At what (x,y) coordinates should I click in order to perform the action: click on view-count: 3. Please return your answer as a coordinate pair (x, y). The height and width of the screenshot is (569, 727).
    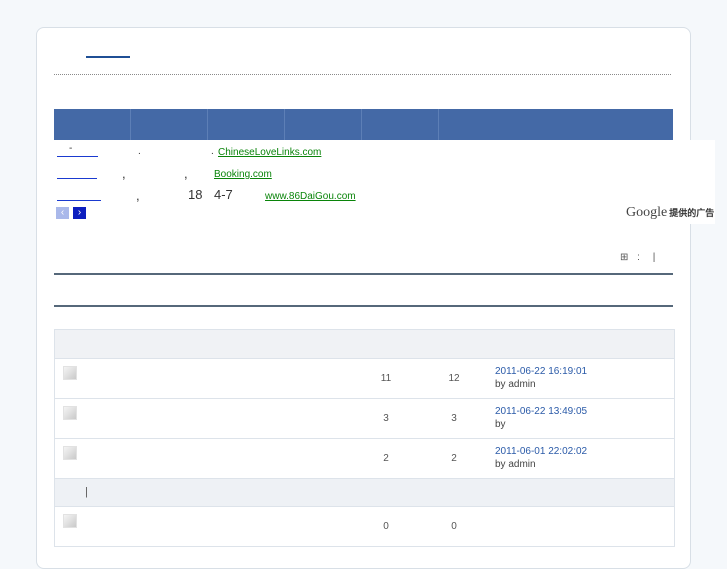
    Looking at the image, I should click on (454, 418).